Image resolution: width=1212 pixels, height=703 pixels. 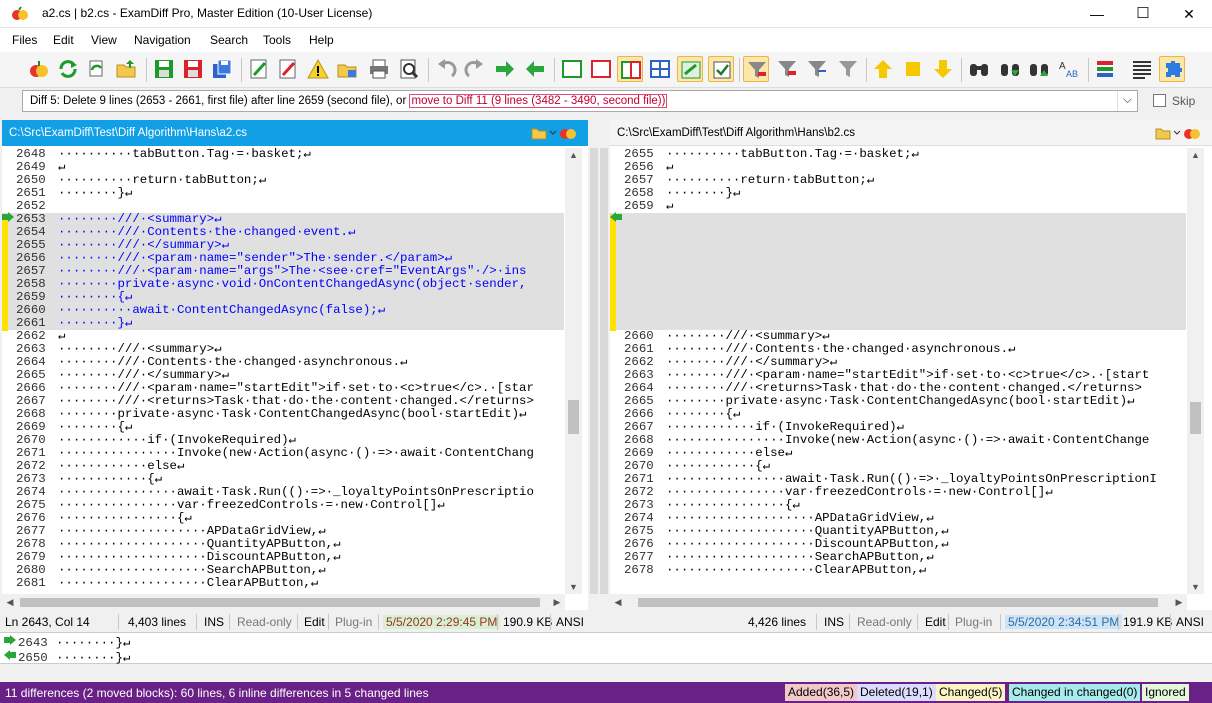 What do you see at coordinates (1072, 74) in the screenshot?
I see `svg-text: AB` at bounding box center [1072, 74].